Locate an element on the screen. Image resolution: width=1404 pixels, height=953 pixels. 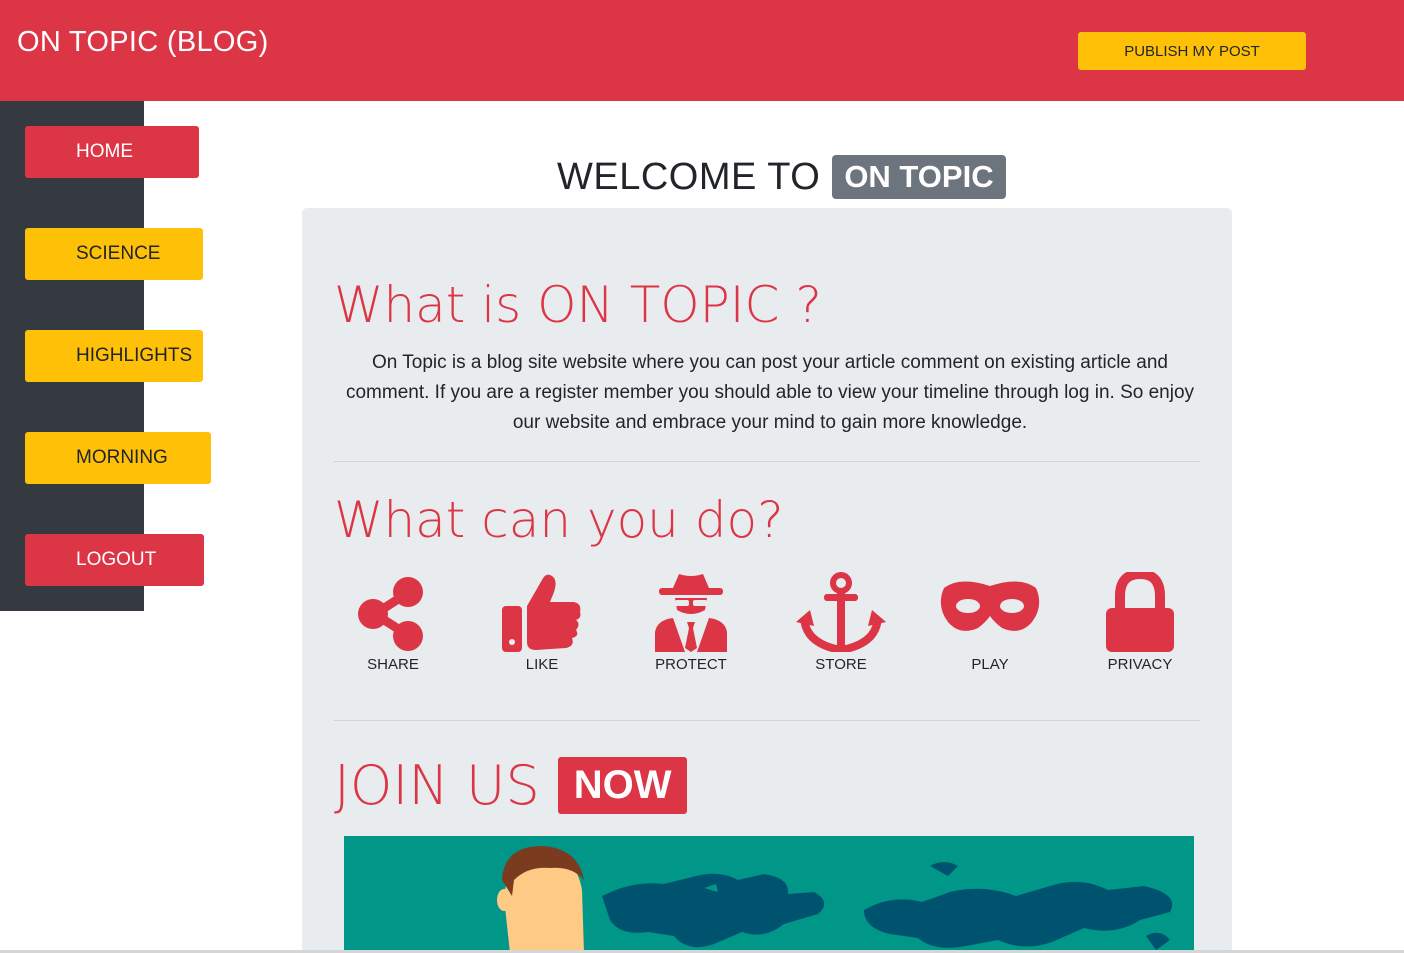
about-heading: What is ON TOPIC ? is located at coordinates (578, 305).